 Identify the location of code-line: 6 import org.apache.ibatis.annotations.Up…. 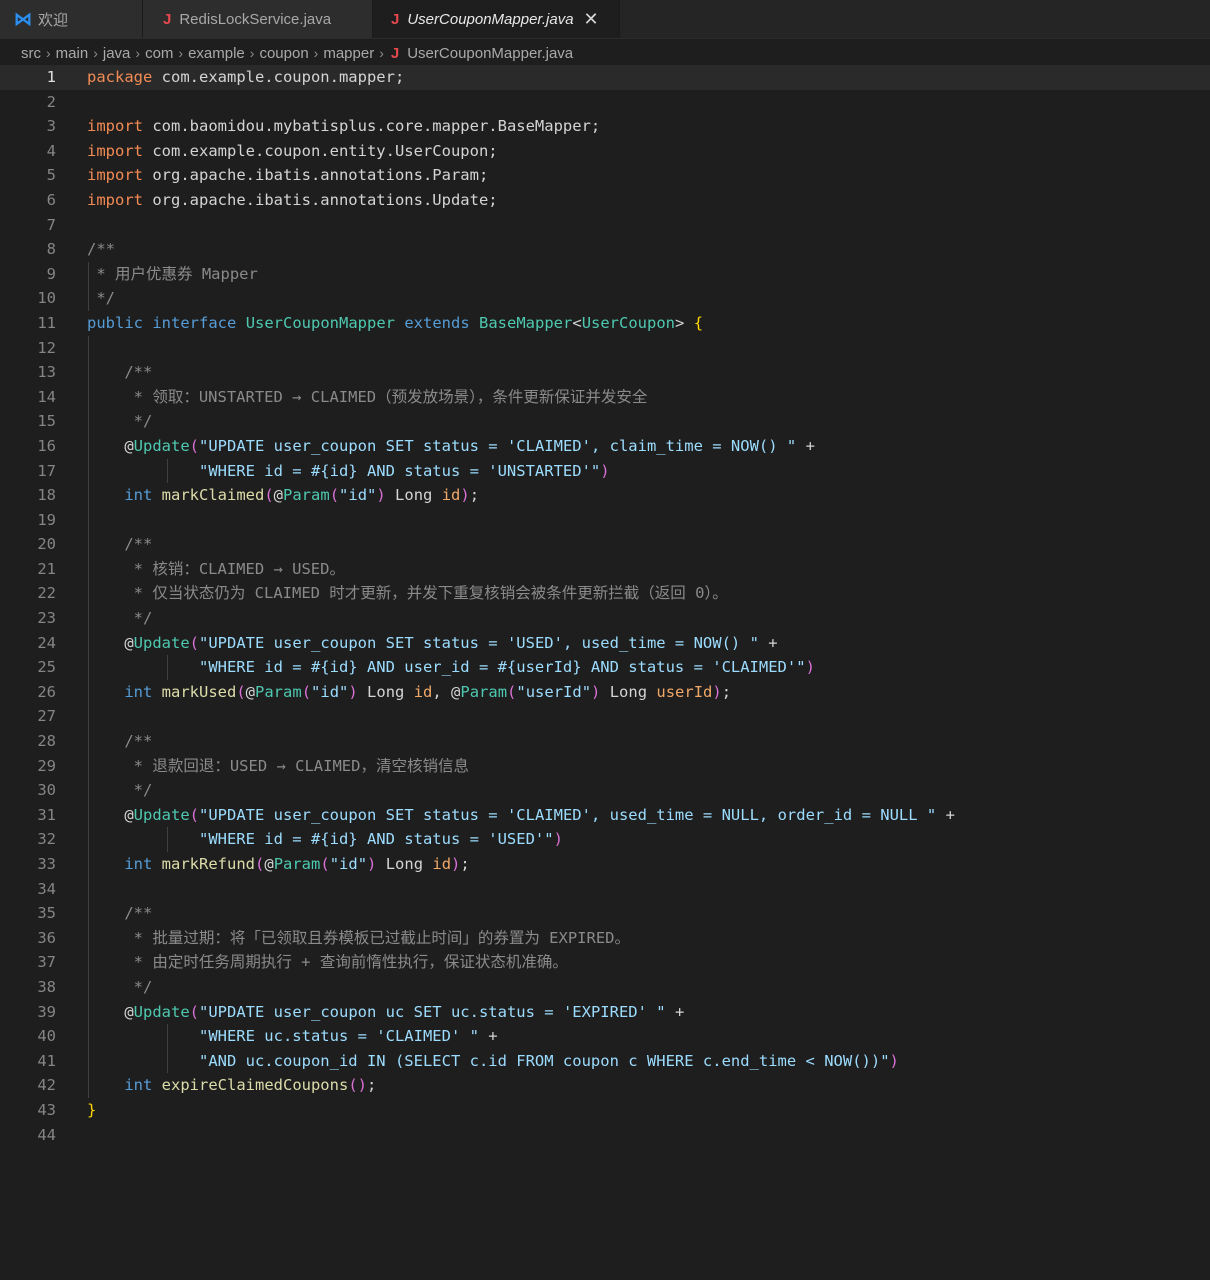
(605, 200).